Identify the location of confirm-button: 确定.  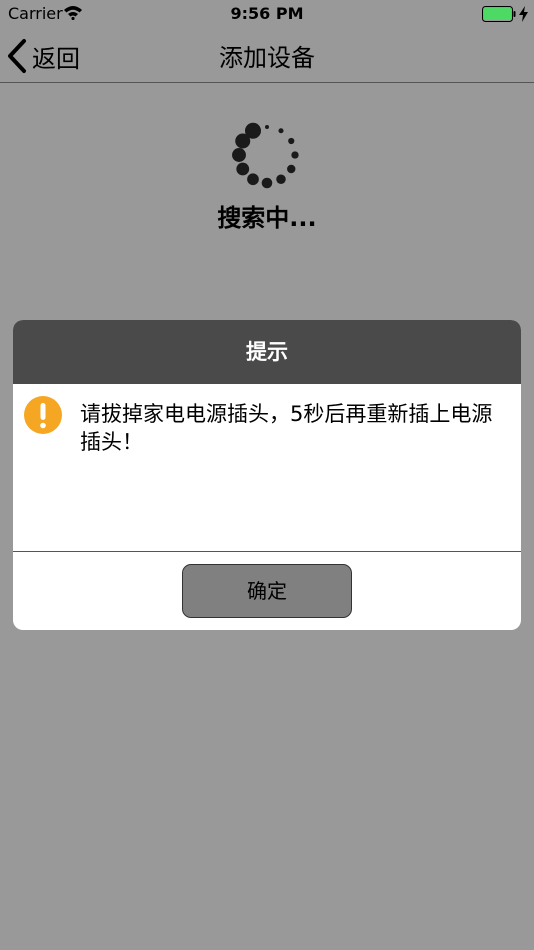
(267, 591).